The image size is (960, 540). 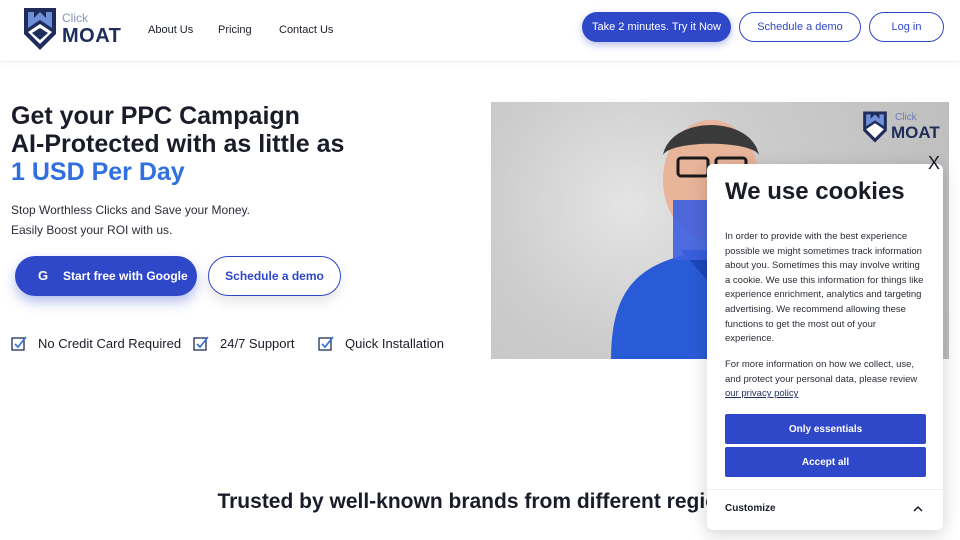 What do you see at coordinates (235, 30) in the screenshot?
I see `nav-pricing: Pricing` at bounding box center [235, 30].